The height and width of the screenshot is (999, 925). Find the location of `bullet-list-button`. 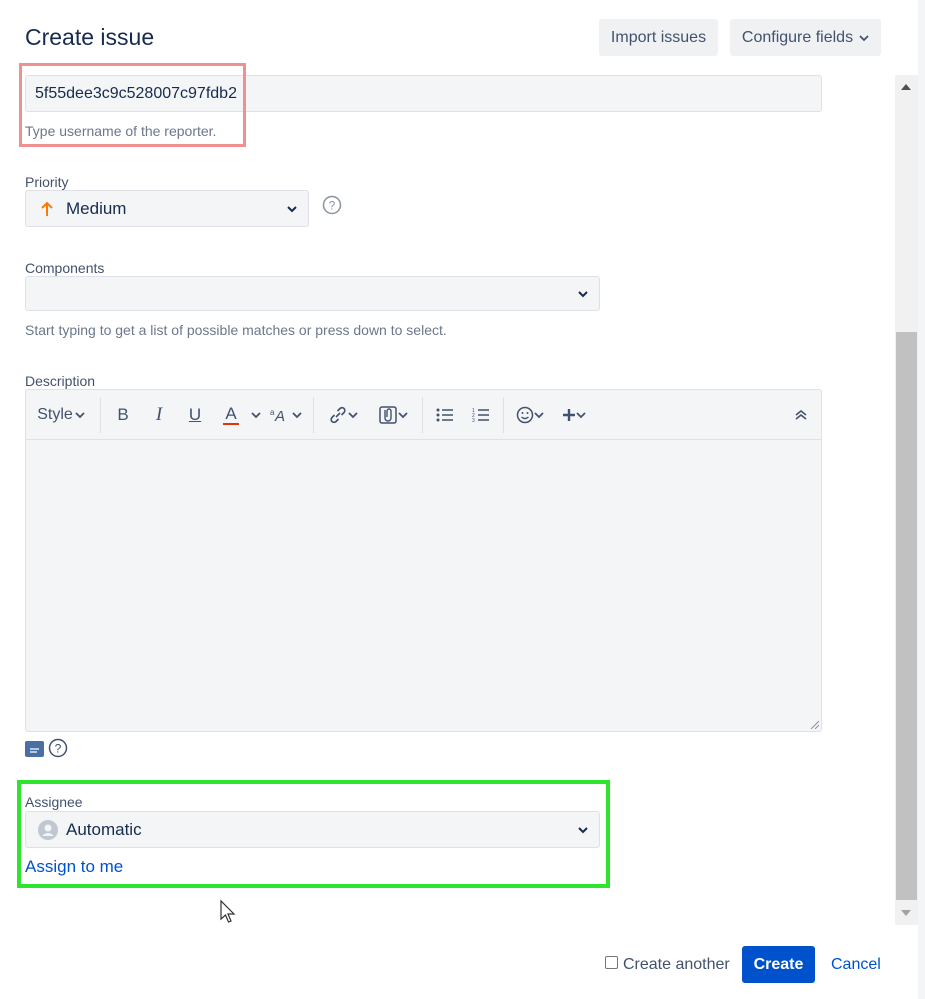

bullet-list-button is located at coordinates (445, 415).